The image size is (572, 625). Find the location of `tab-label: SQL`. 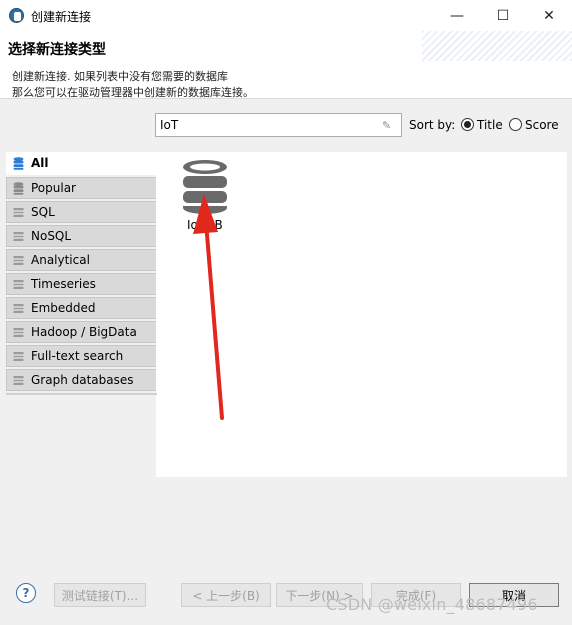

tab-label: SQL is located at coordinates (43, 212).